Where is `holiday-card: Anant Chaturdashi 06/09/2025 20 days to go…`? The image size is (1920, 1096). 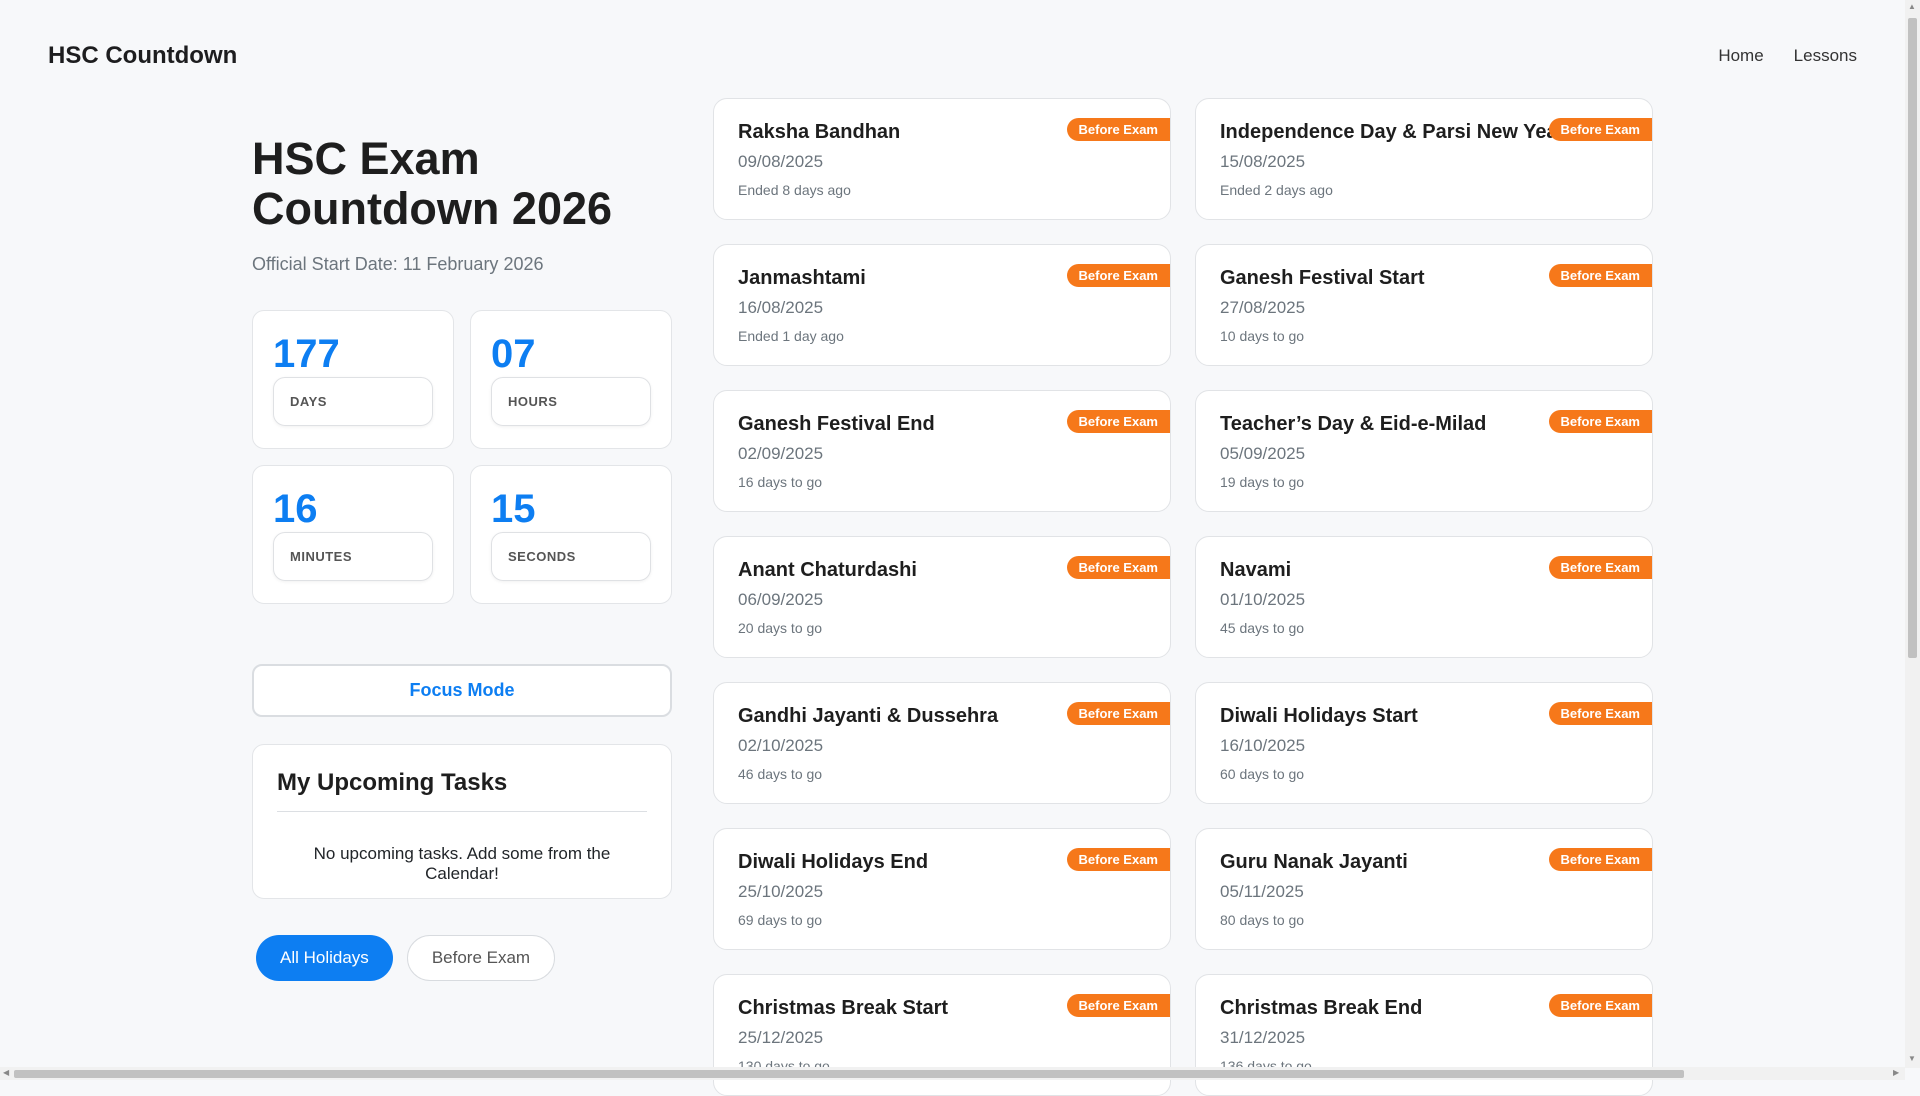
holiday-card: Anant Chaturdashi 06/09/2025 20 days to go… is located at coordinates (942, 597).